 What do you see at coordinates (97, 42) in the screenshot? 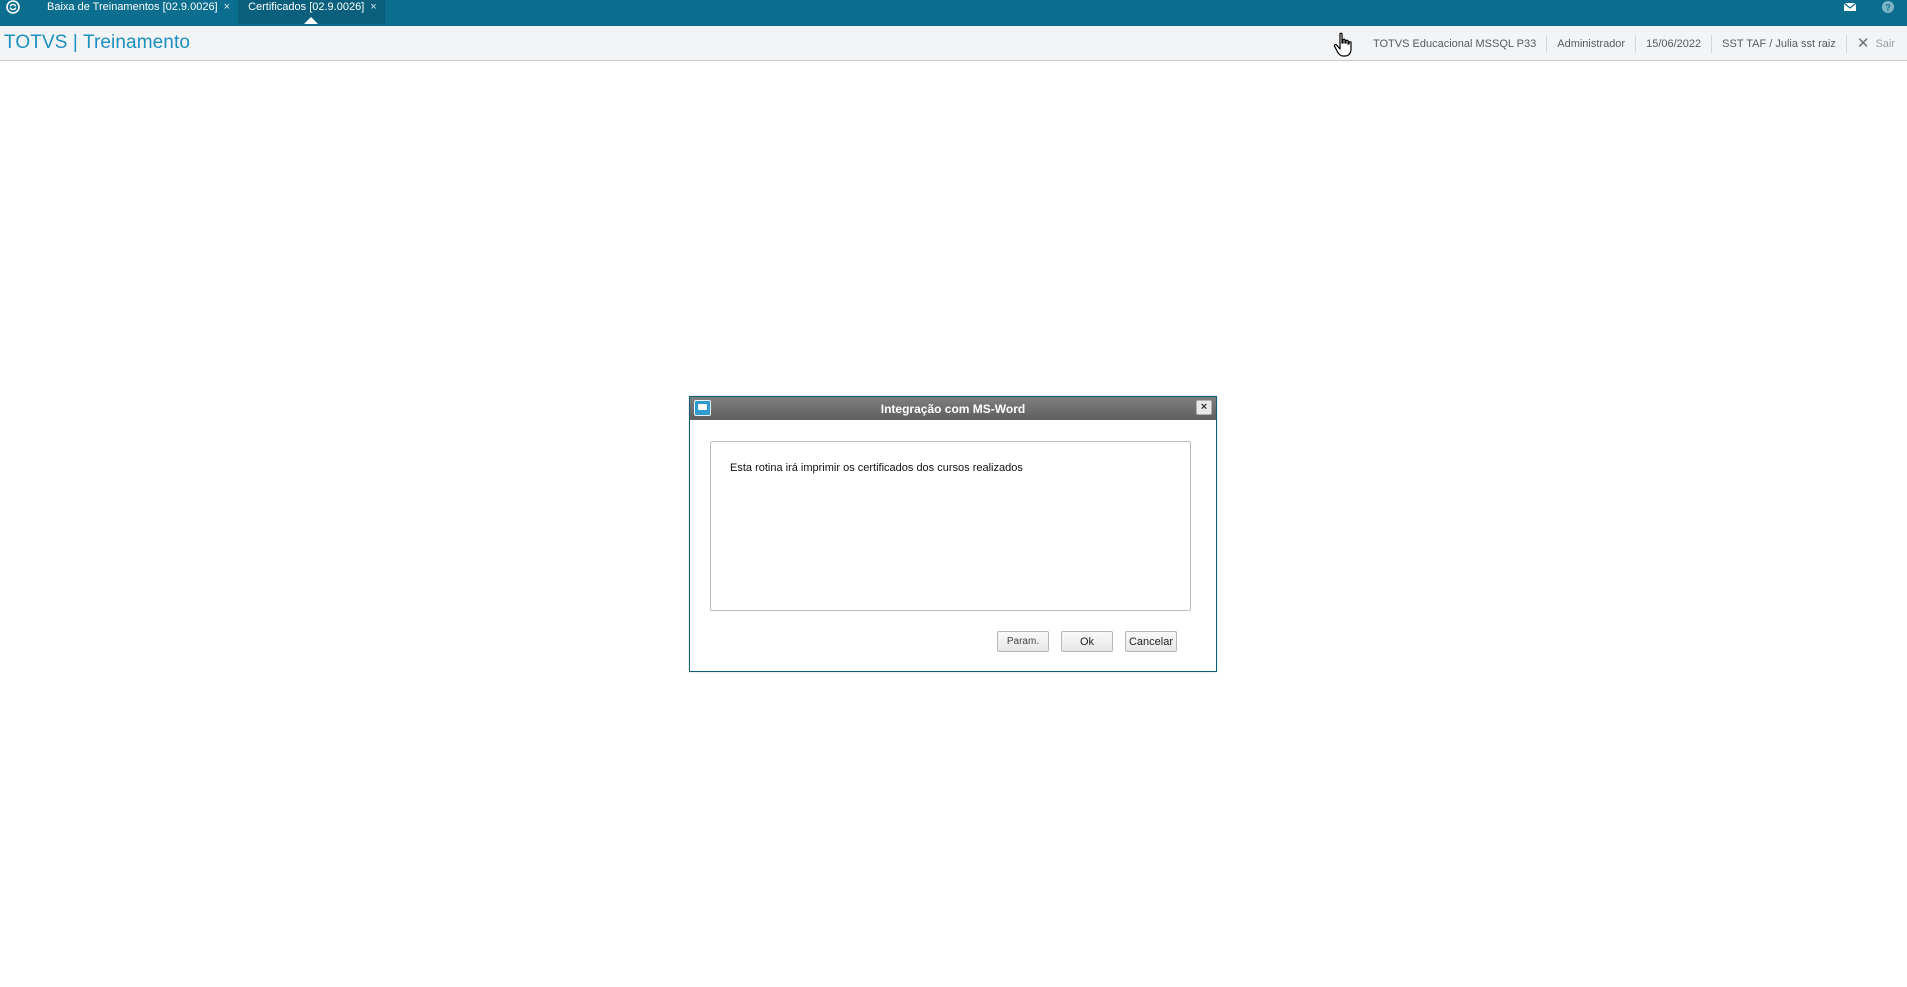
I see `app-title: TOTVS | Treinamento` at bounding box center [97, 42].